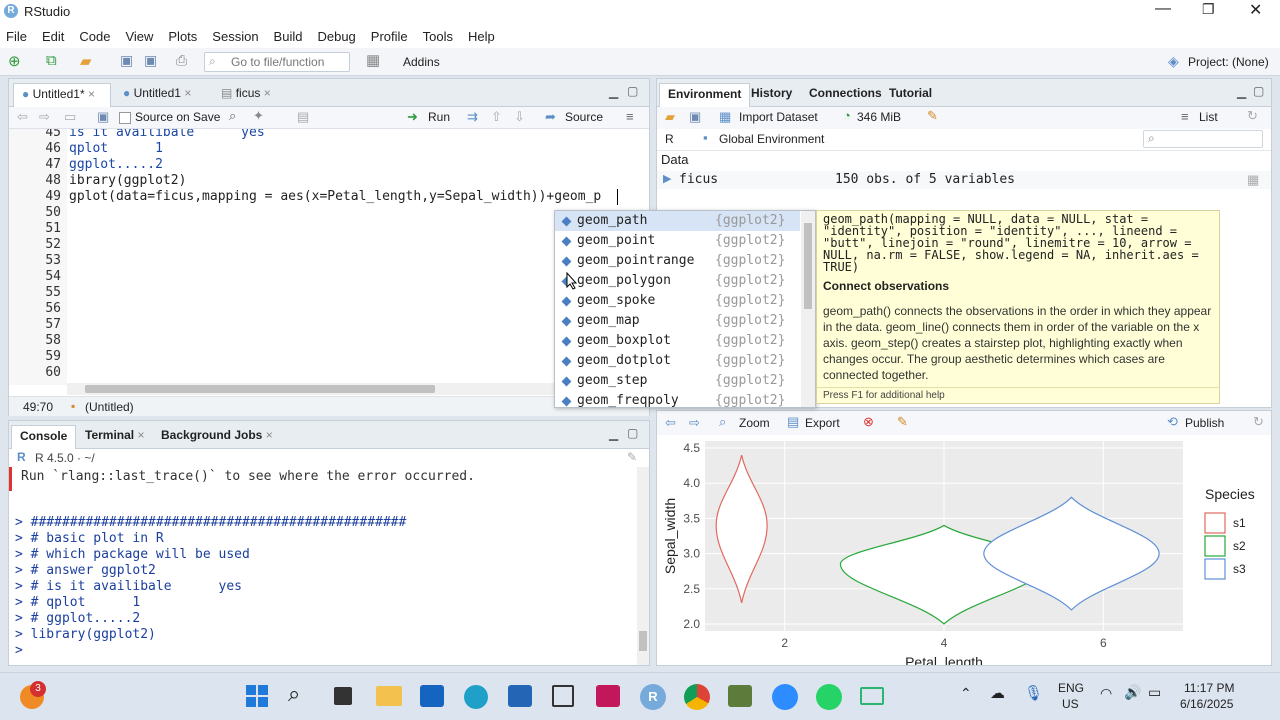 Image resolution: width=1280 pixels, height=720 pixels. Describe the element at coordinates (22, 117) in the screenshot. I see `back-icon: ⇦` at that location.